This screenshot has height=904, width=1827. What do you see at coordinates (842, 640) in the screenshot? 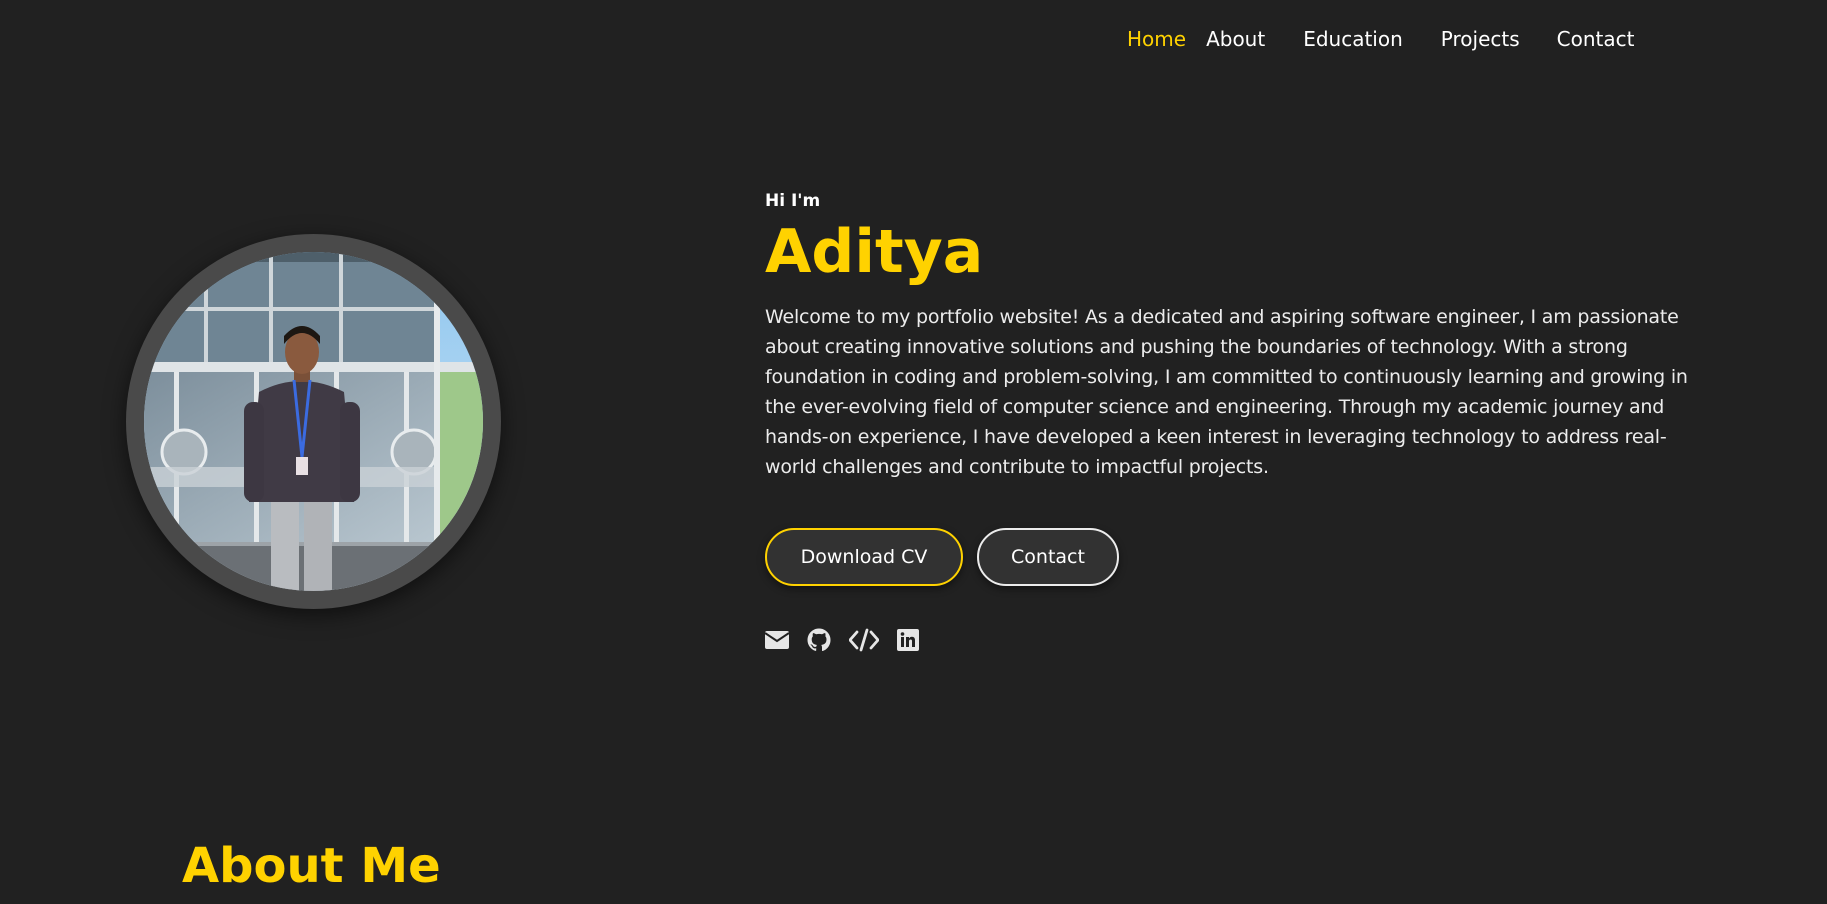
I see `social-links` at bounding box center [842, 640].